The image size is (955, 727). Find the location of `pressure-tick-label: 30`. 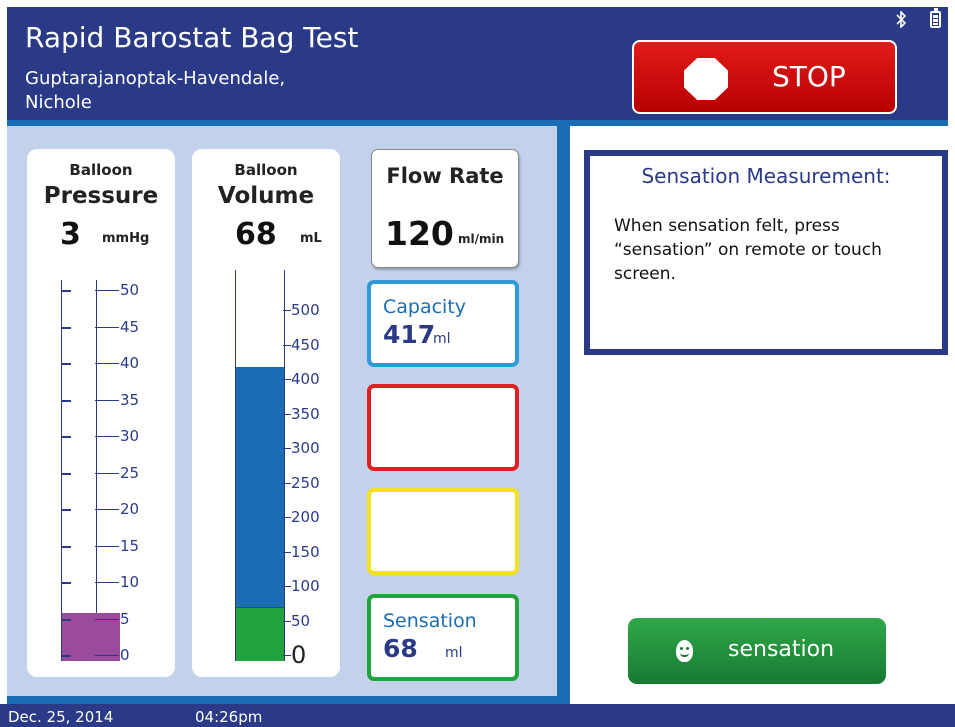

pressure-tick-label: 30 is located at coordinates (130, 436).